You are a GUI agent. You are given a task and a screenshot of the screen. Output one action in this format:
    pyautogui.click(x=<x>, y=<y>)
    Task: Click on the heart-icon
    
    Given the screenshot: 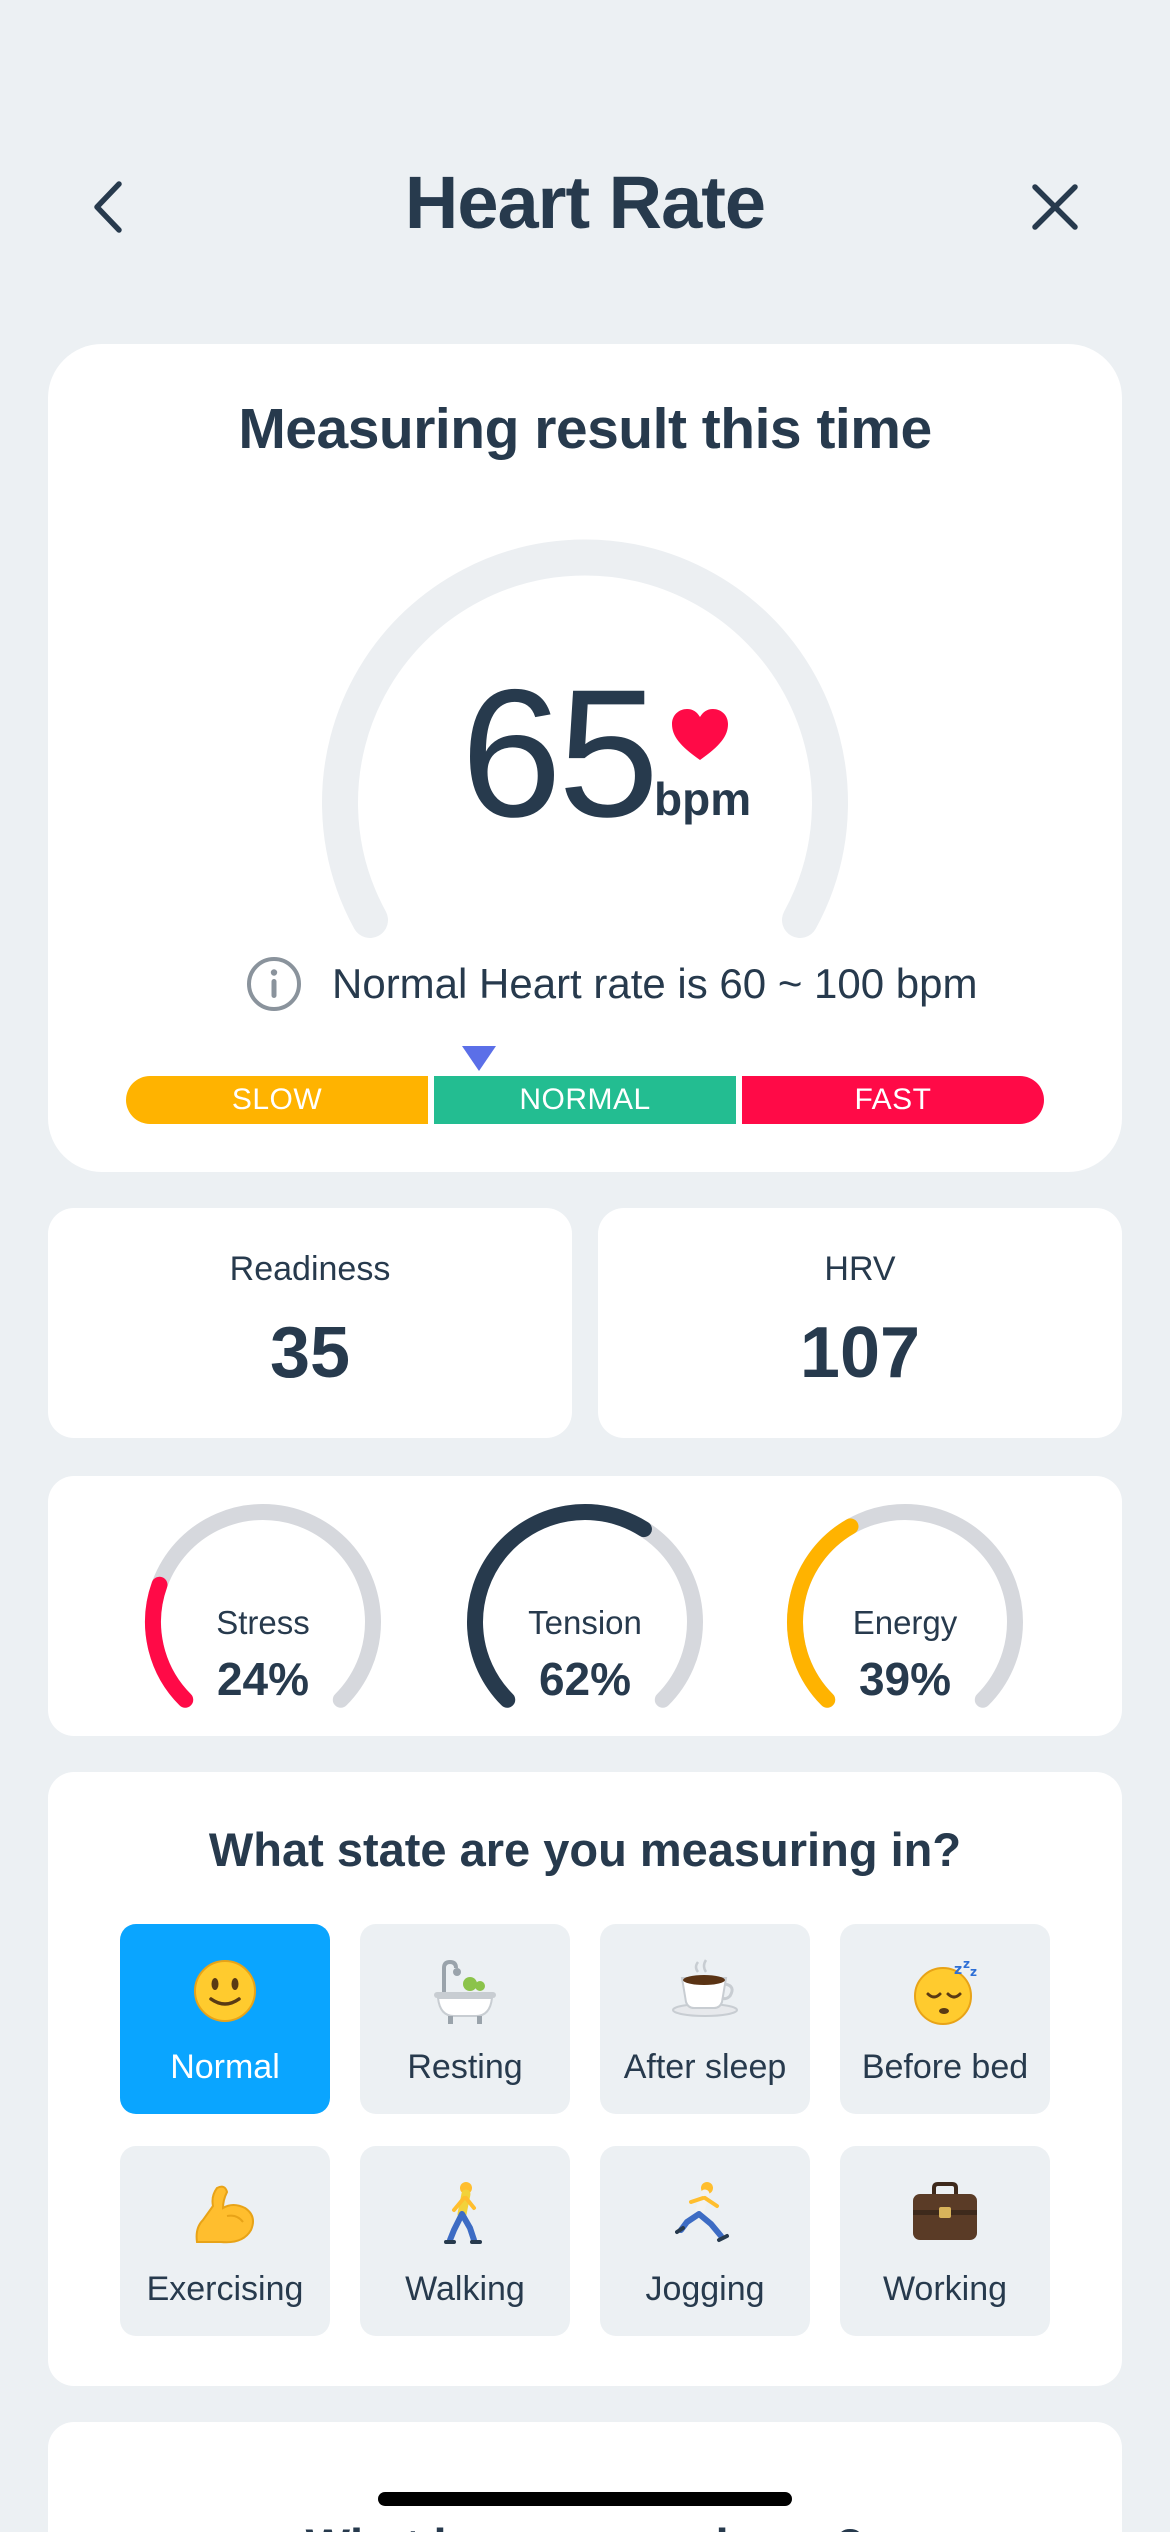 What is the action you would take?
    pyautogui.click(x=700, y=734)
    